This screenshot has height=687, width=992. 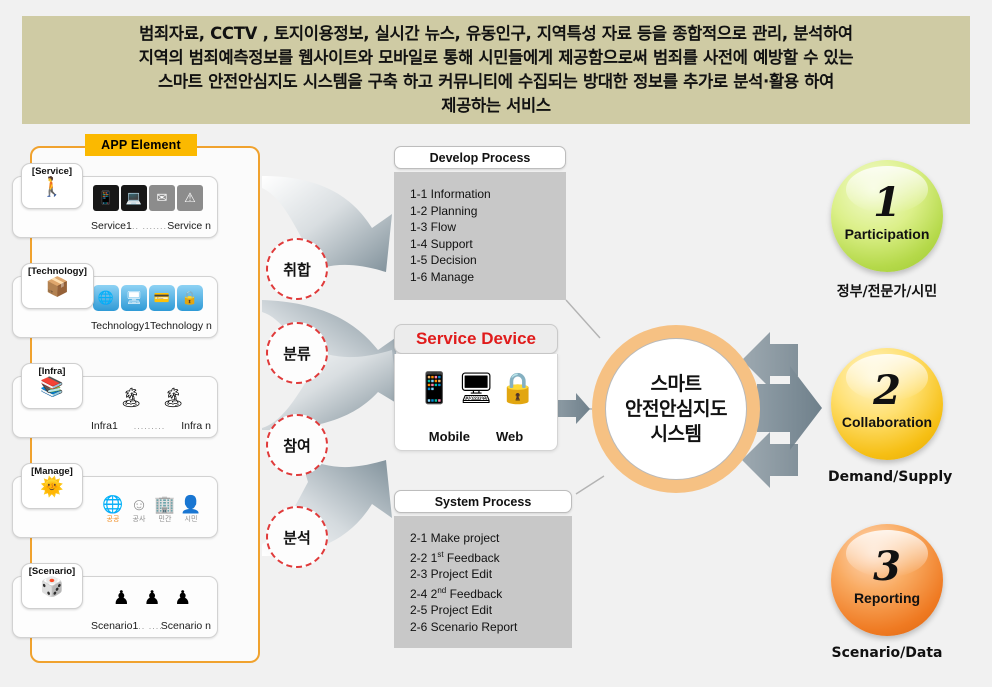 What do you see at coordinates (576, 408) in the screenshot?
I see `connector-device-to-center` at bounding box center [576, 408].